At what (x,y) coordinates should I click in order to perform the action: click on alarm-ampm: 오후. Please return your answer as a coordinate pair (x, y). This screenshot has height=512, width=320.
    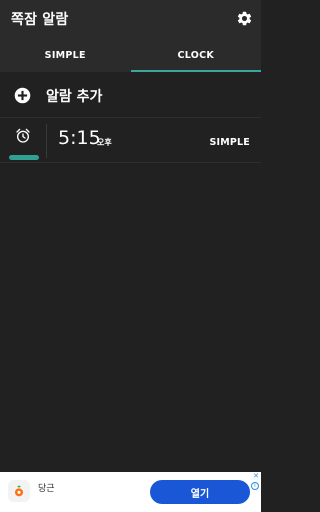
    Looking at the image, I should click on (104, 142).